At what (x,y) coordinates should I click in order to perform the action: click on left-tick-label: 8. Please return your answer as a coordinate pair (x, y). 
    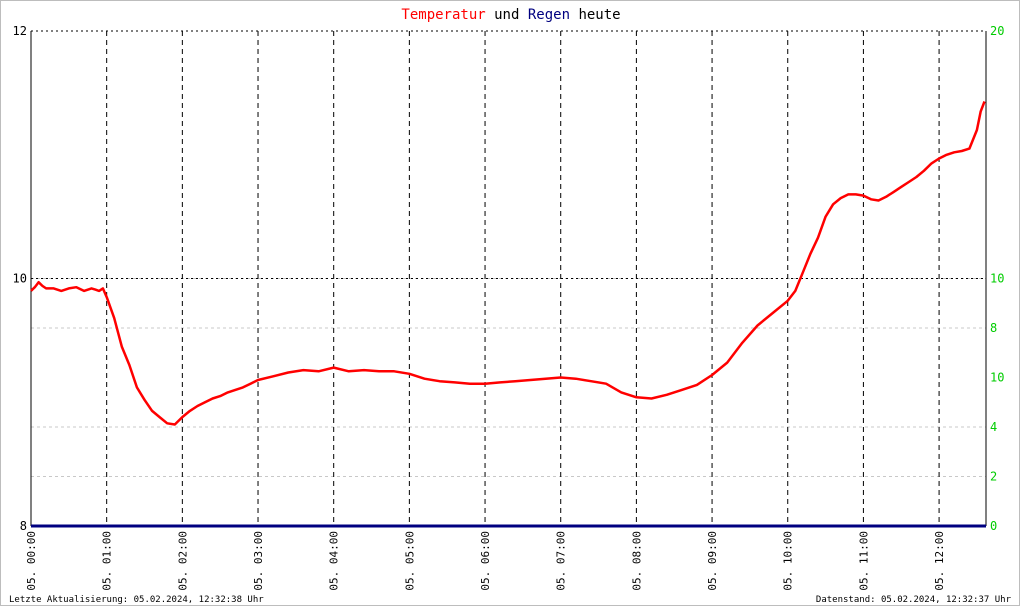
    Looking at the image, I should click on (23, 526).